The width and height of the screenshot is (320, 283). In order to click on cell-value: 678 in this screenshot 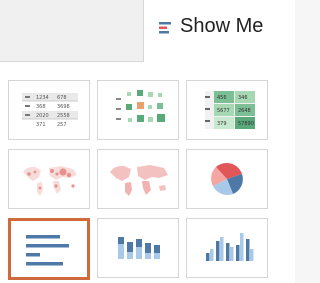, I will do `click(62, 98)`.